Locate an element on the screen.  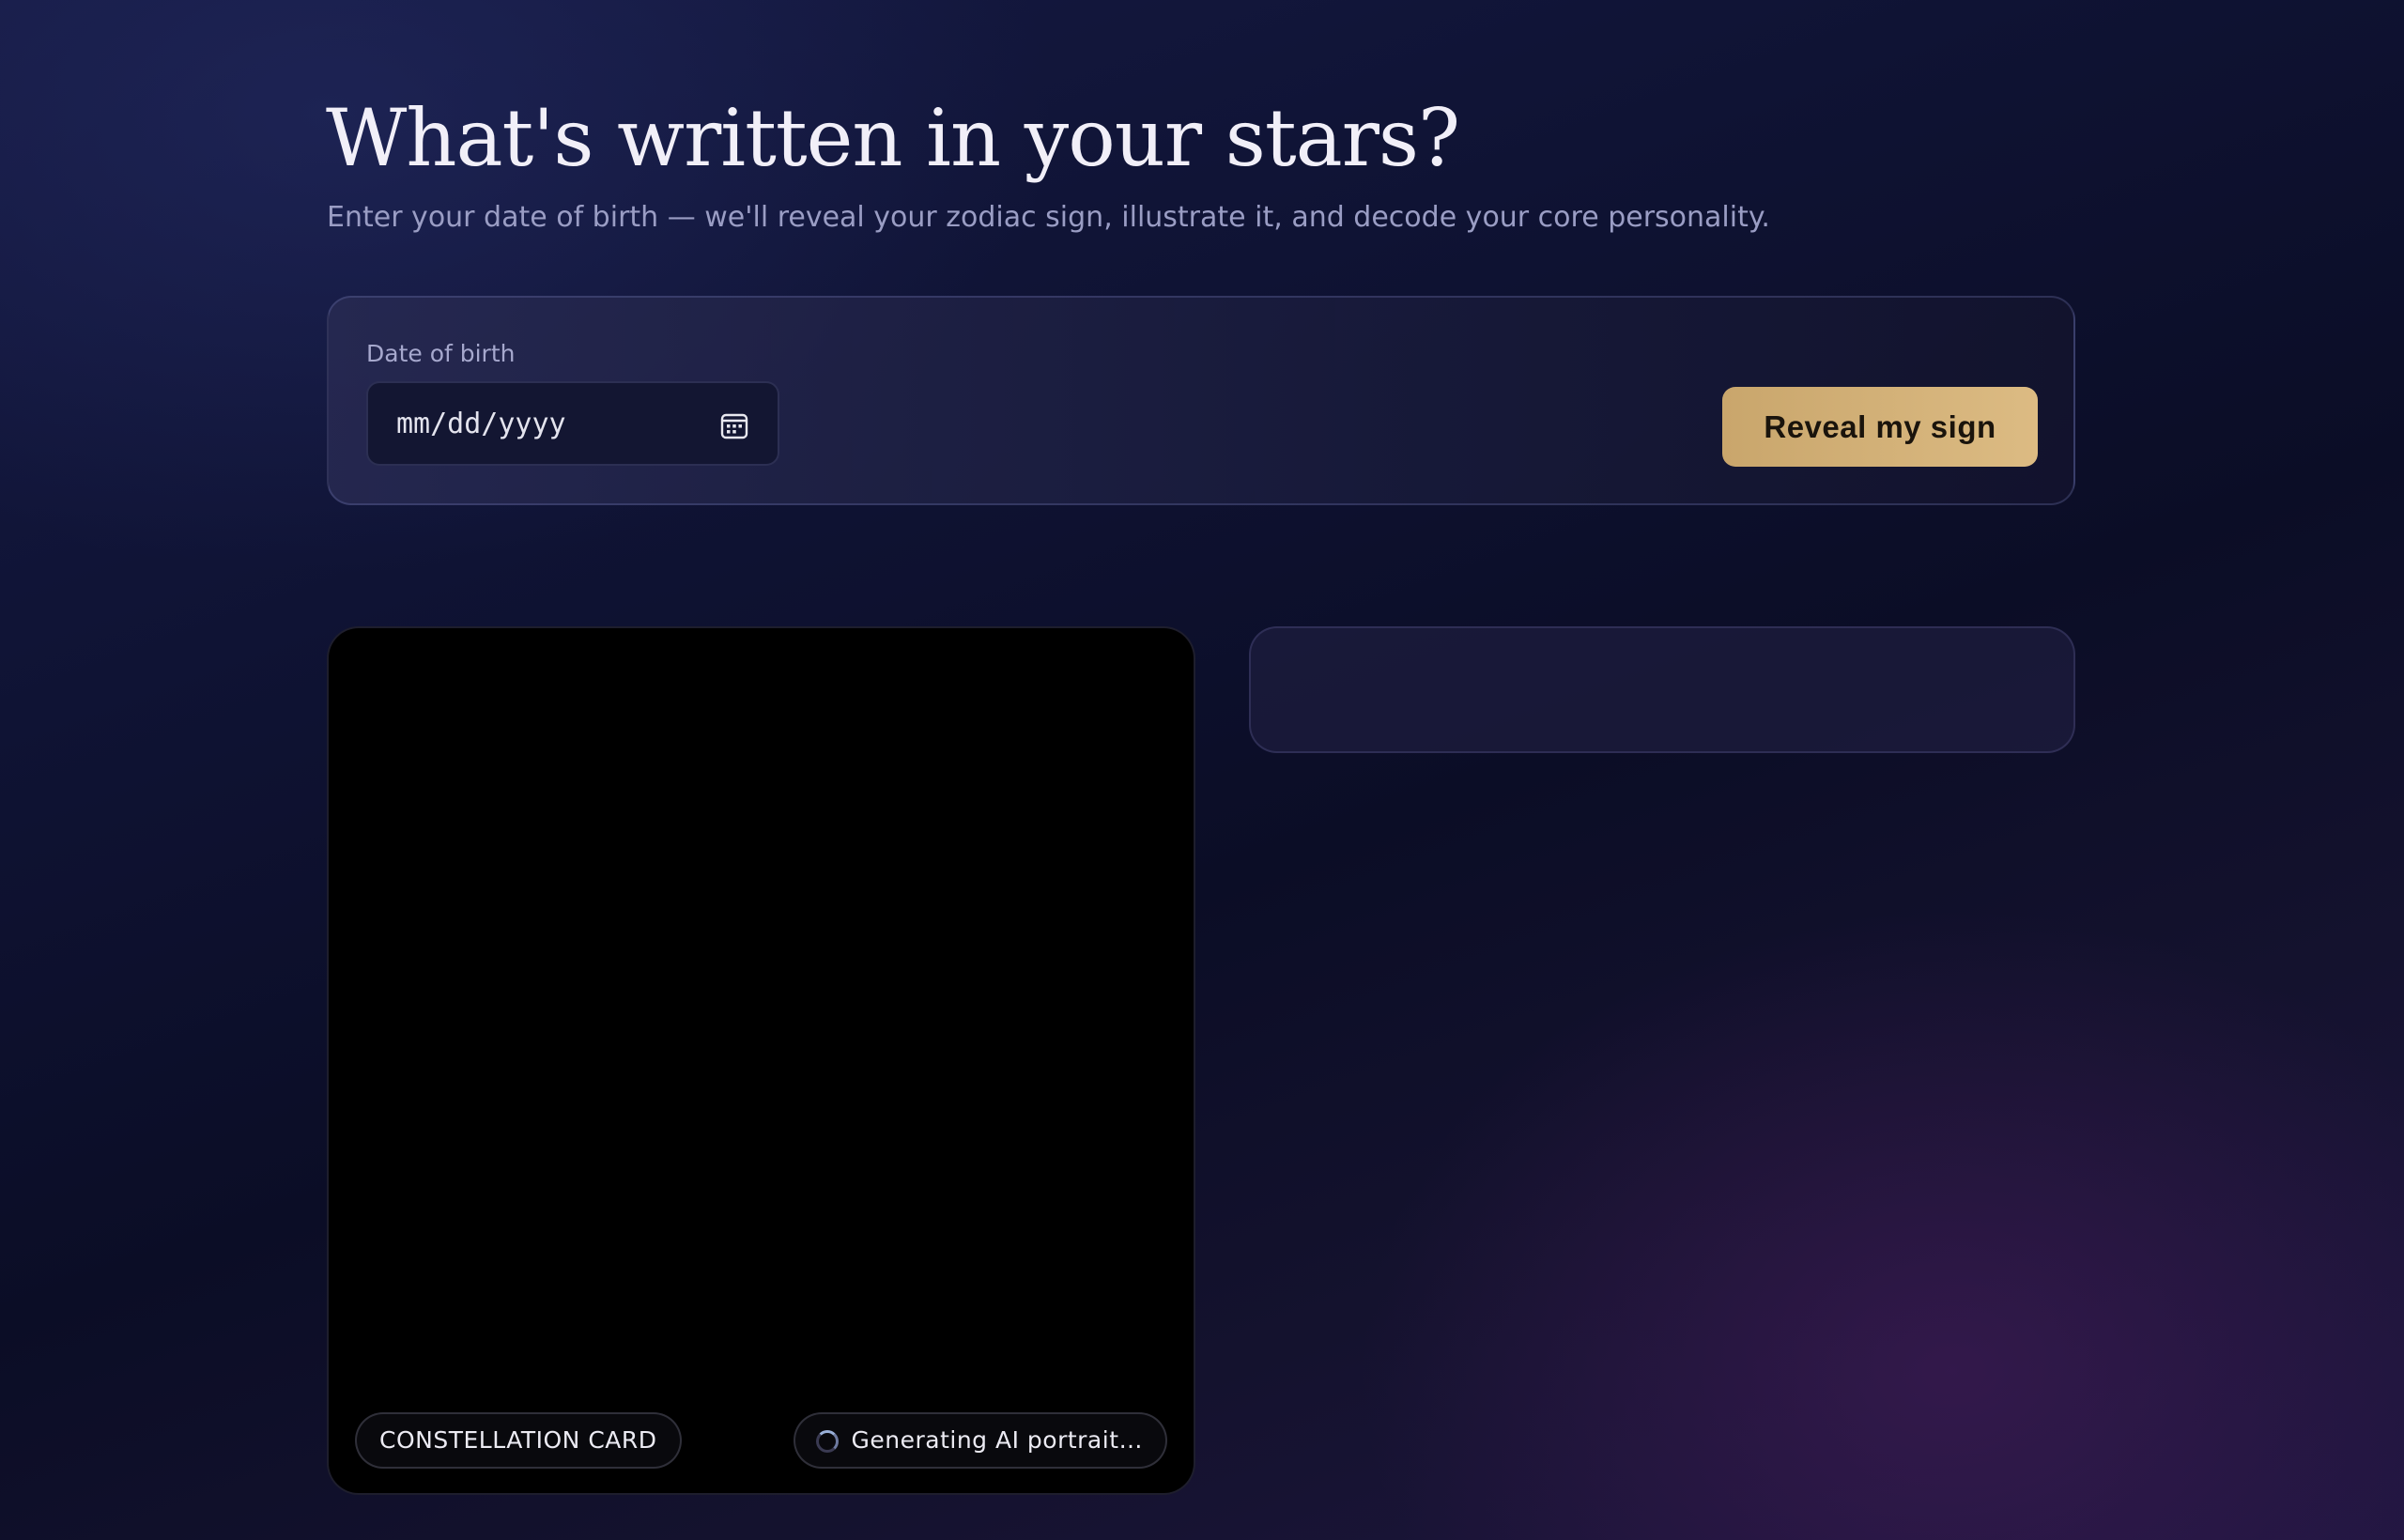
constellation-card-badge: CONSTELLATION CARD is located at coordinates (518, 1440).